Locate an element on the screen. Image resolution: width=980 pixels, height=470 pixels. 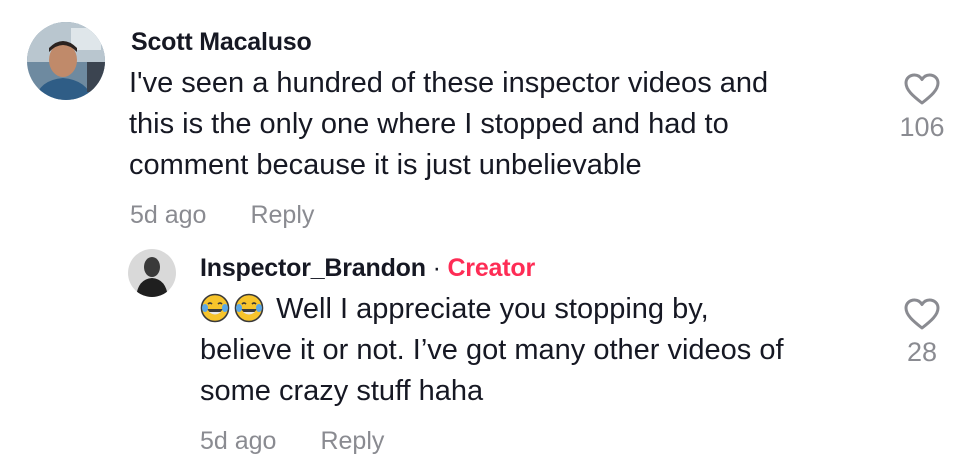
comment-text-line-content: Well I appreciate you stopping by, is located at coordinates (492, 309).